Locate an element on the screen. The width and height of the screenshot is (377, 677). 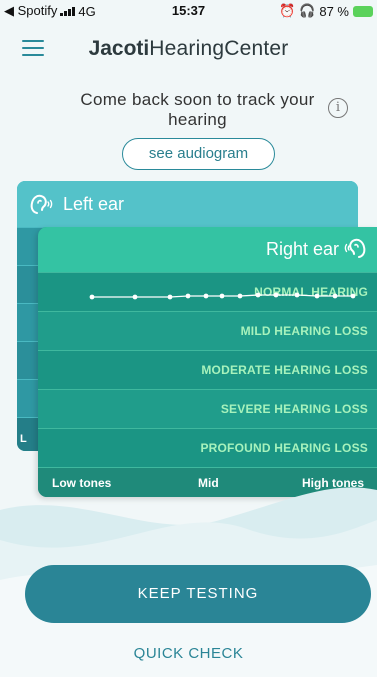
level-mild-hearing-loss: MILD HEARING LOSS is located at coordinates (207, 330).